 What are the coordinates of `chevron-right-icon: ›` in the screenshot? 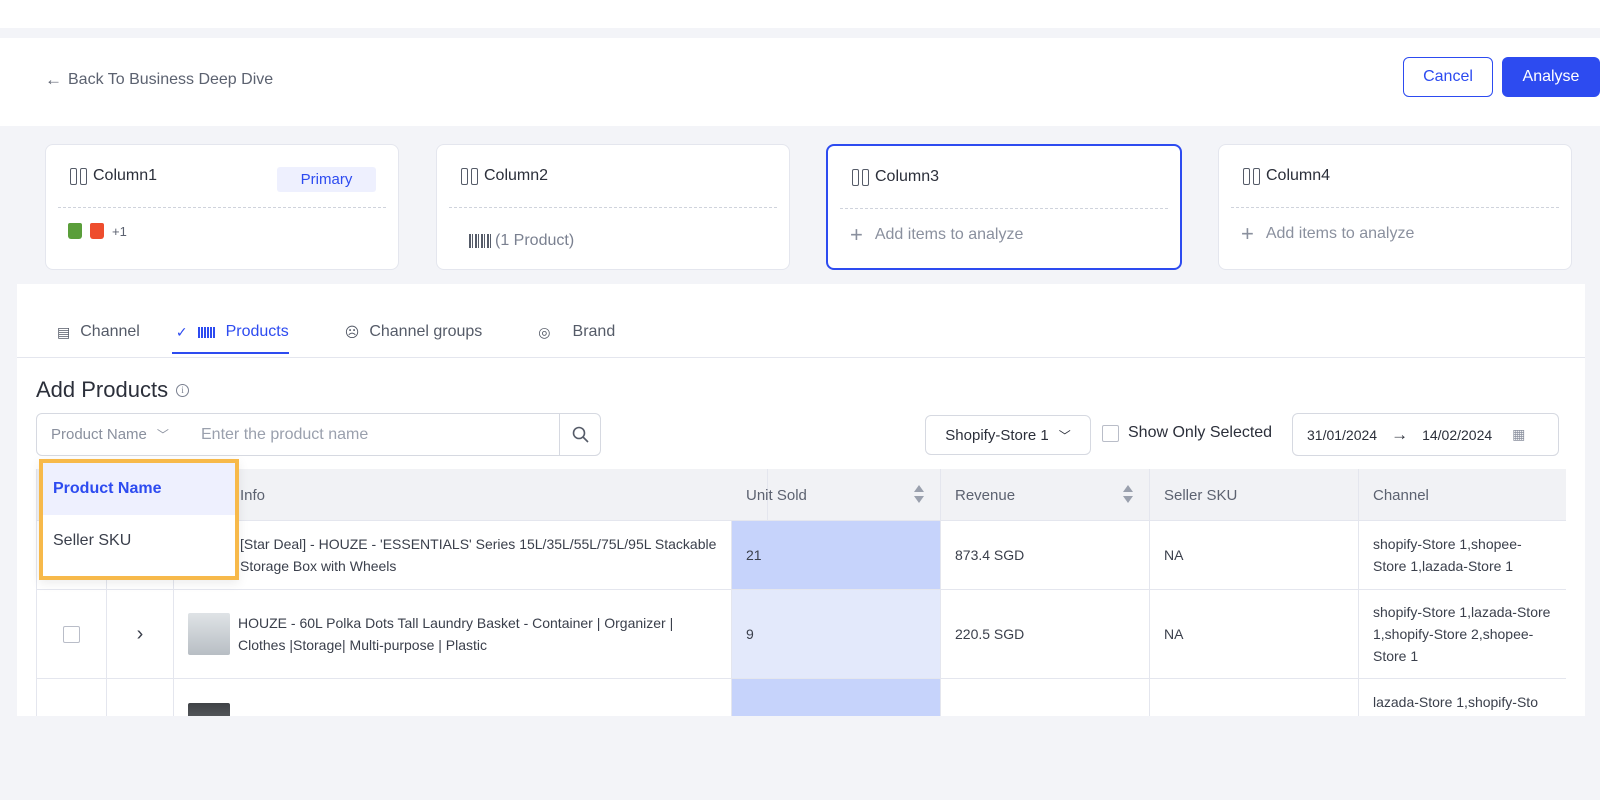 It's located at (140, 634).